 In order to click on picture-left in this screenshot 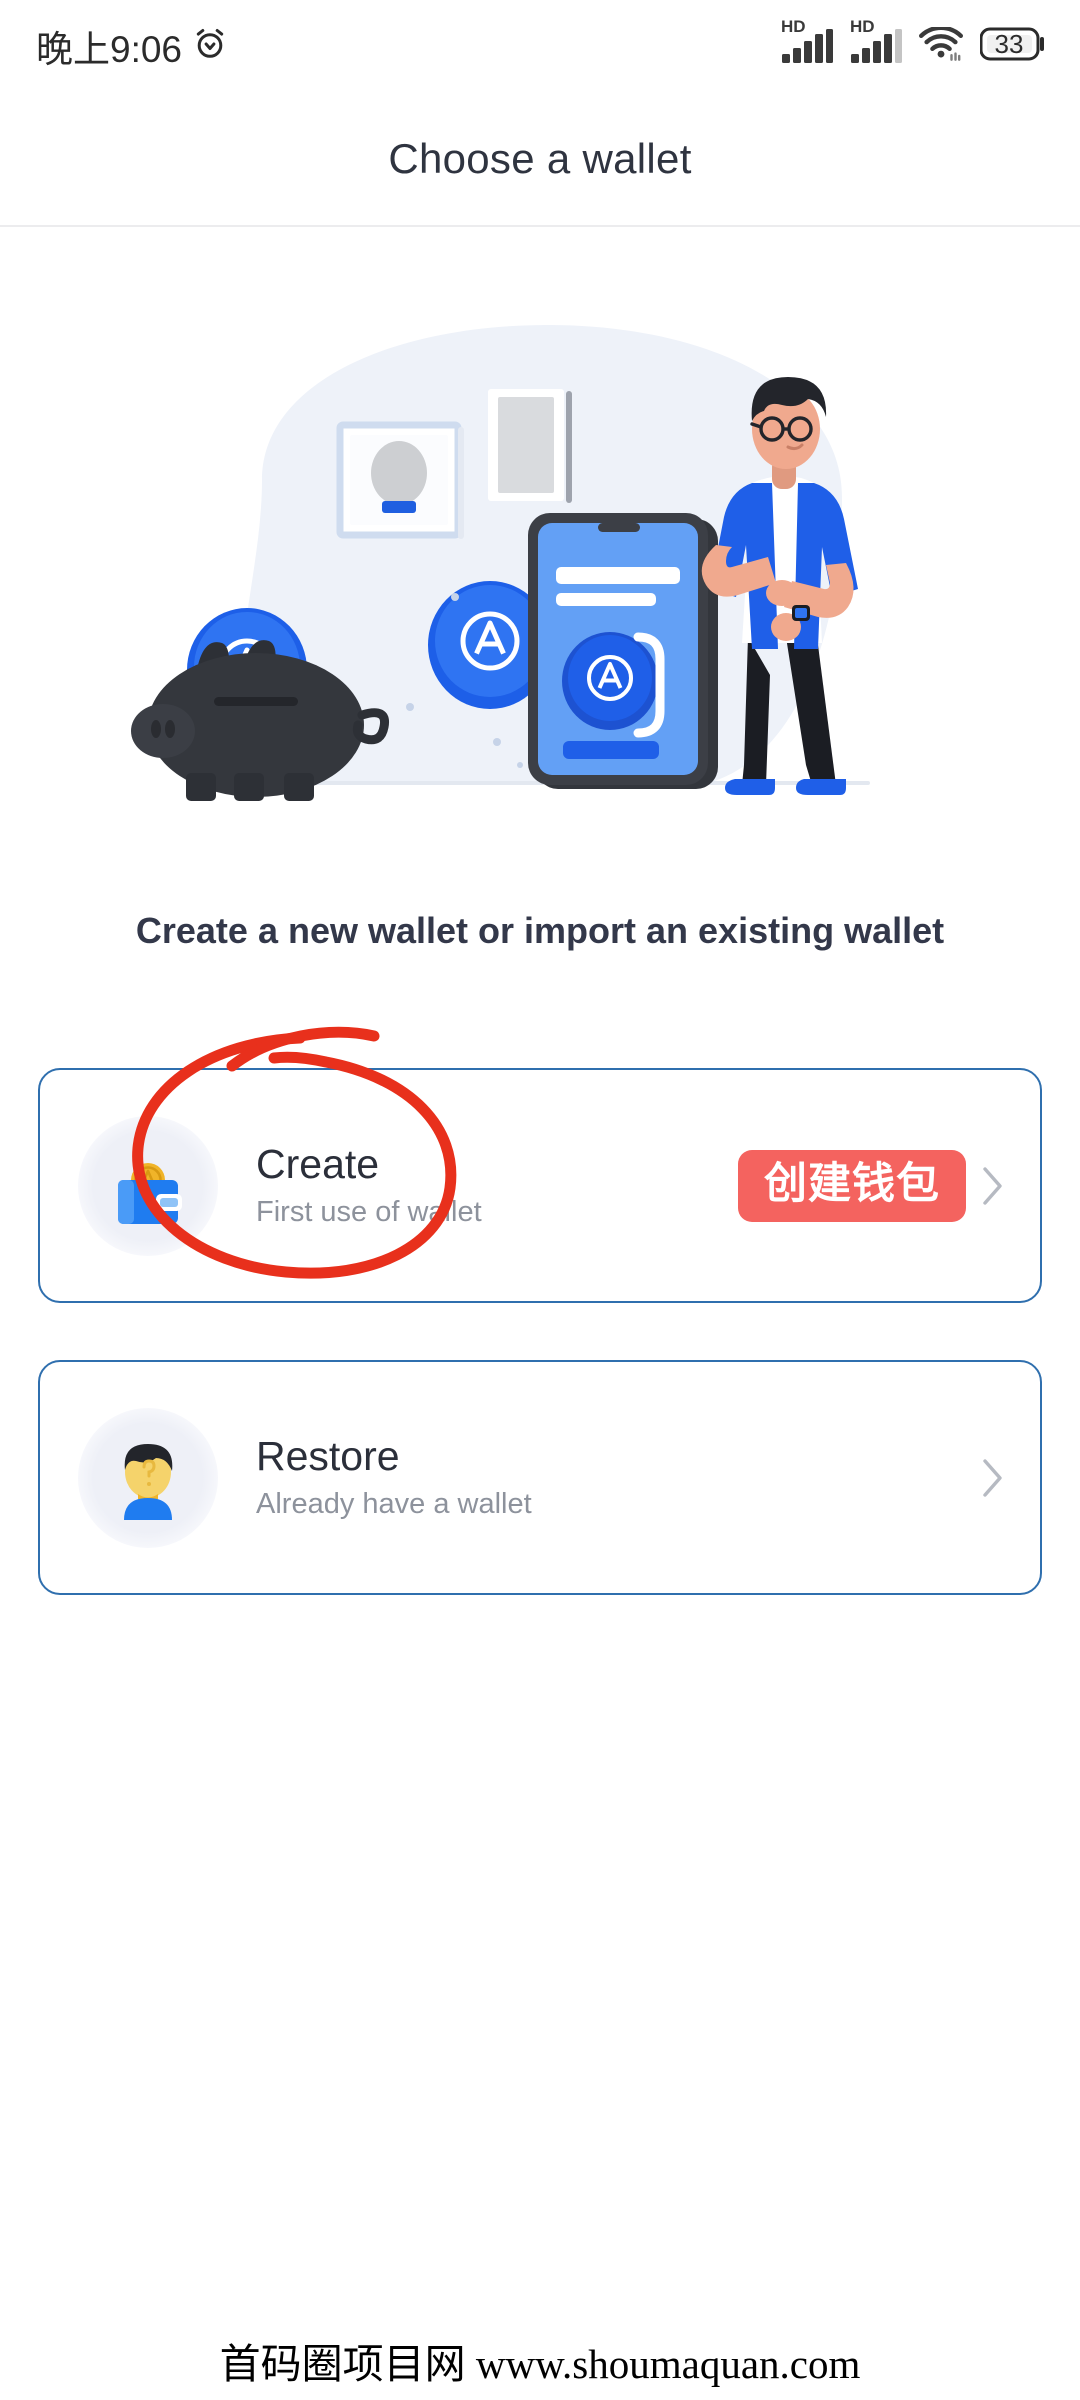, I will do `click(400, 480)`.